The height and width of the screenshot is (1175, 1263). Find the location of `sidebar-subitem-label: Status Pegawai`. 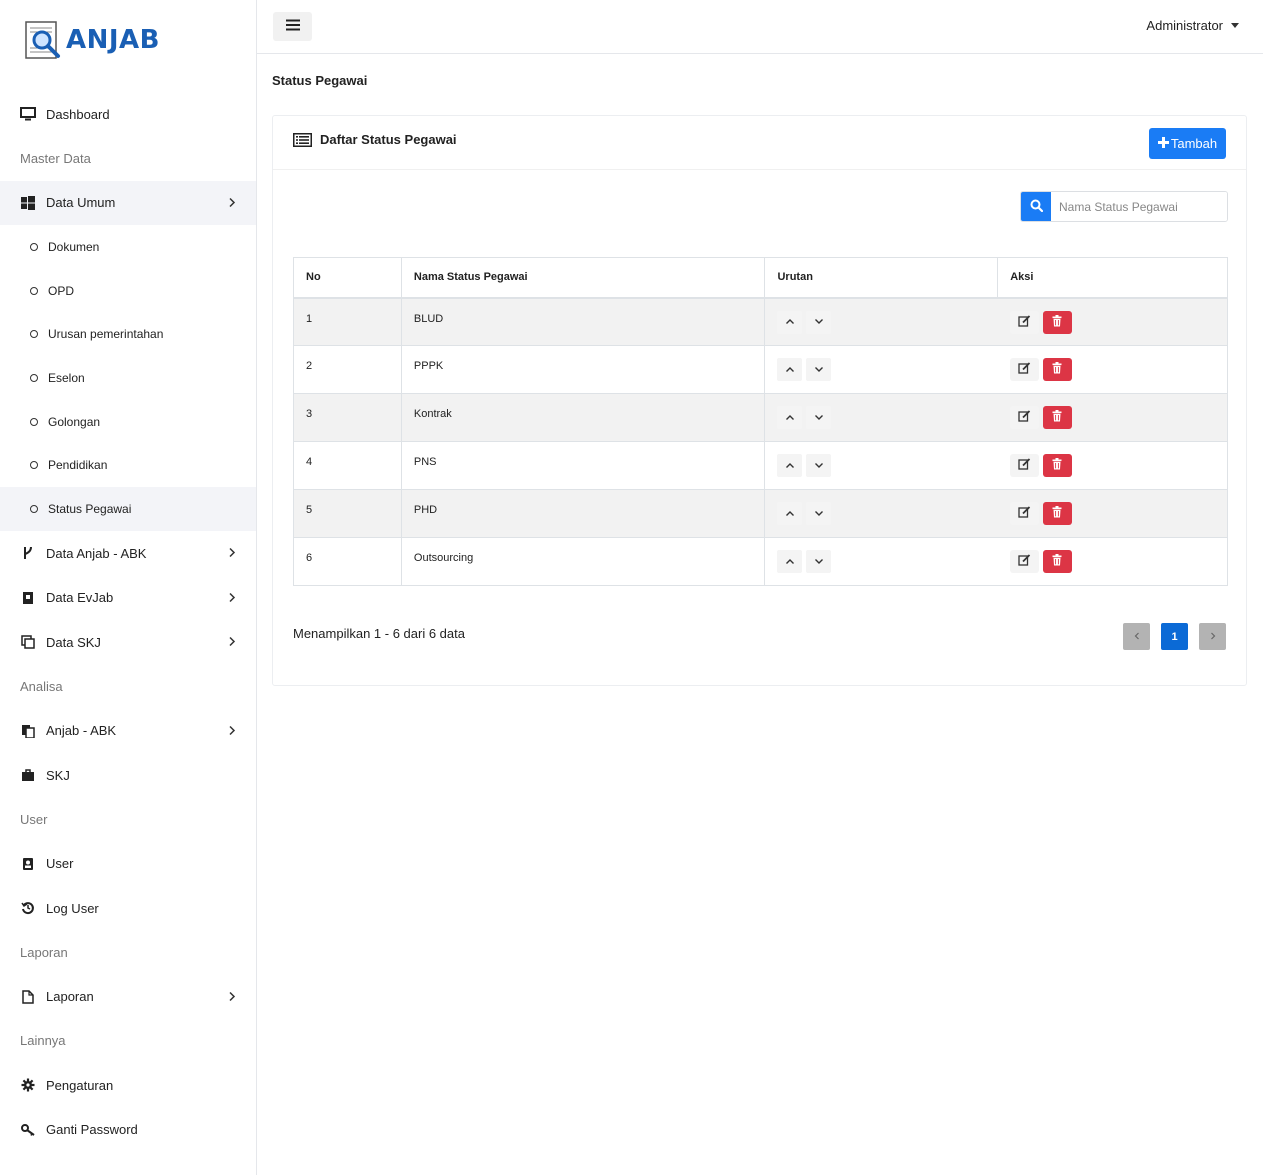

sidebar-subitem-label: Status Pegawai is located at coordinates (90, 508).